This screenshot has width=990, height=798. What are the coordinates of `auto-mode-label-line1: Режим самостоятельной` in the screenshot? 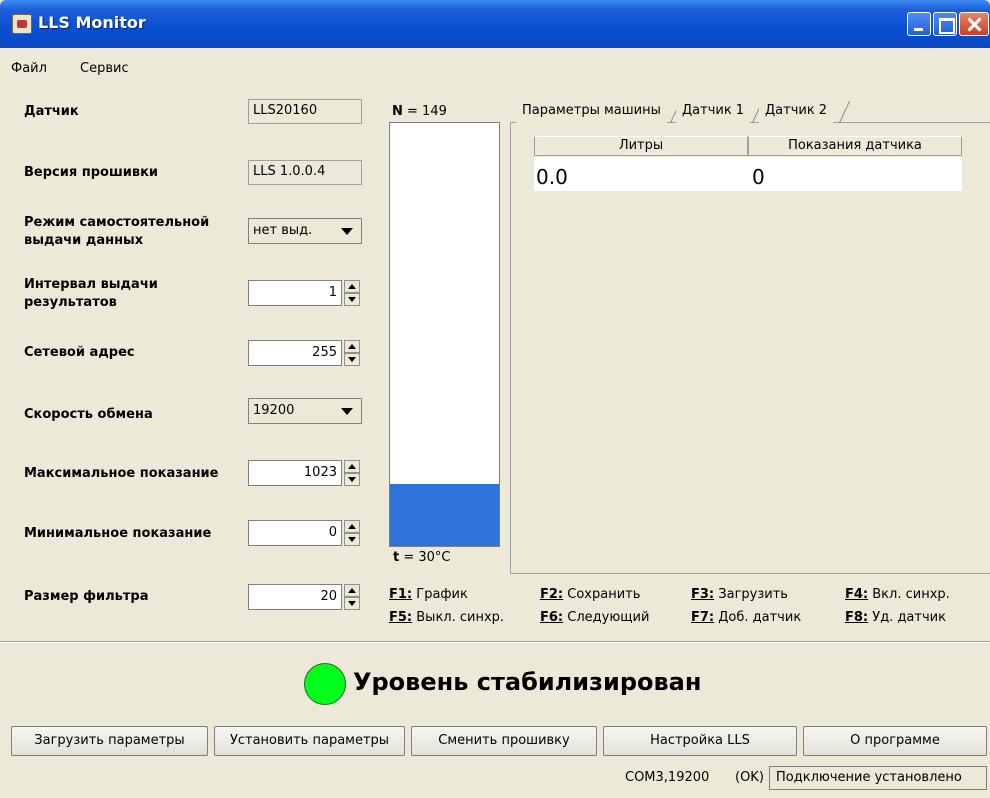 It's located at (117, 222).